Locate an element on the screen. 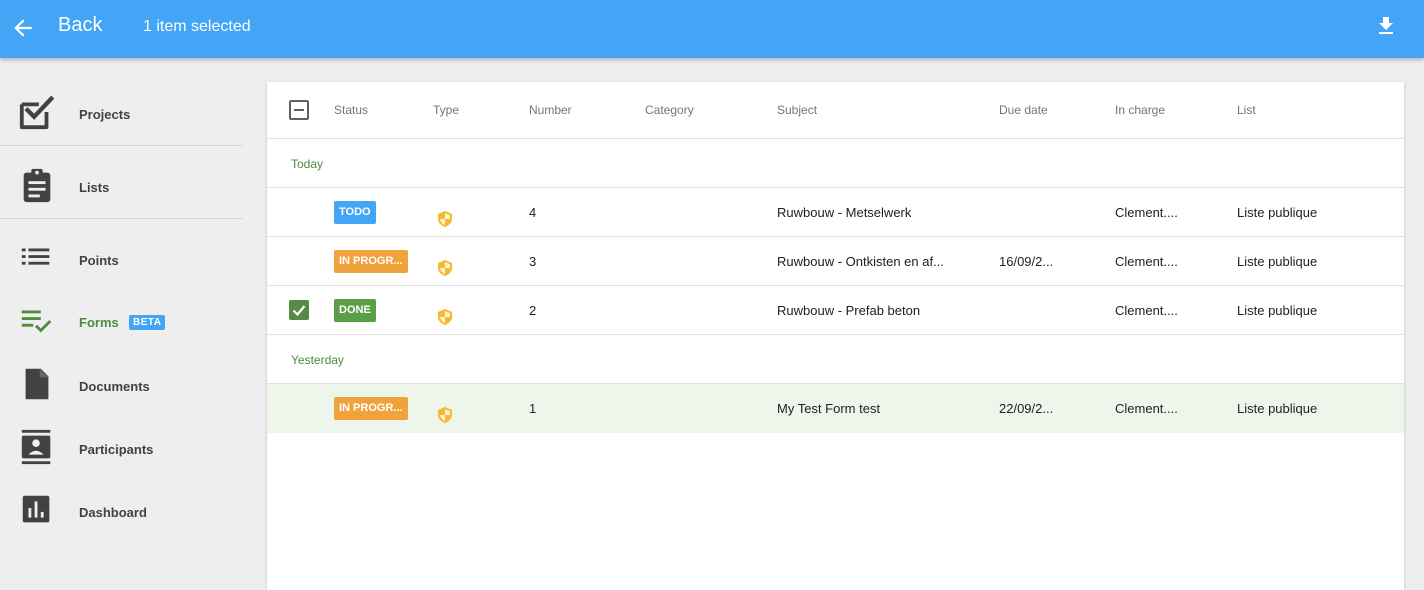 The image size is (1424, 590). column-header-in-charge: In charge is located at coordinates (1140, 110).